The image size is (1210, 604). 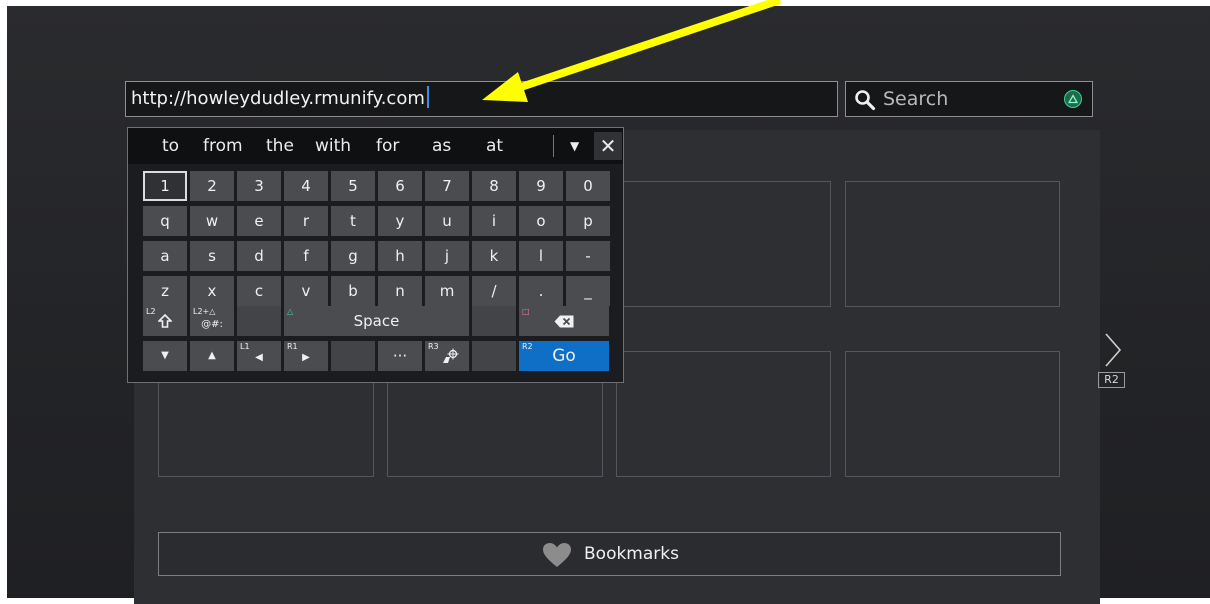 What do you see at coordinates (259, 291) in the screenshot?
I see `key-c: c` at bounding box center [259, 291].